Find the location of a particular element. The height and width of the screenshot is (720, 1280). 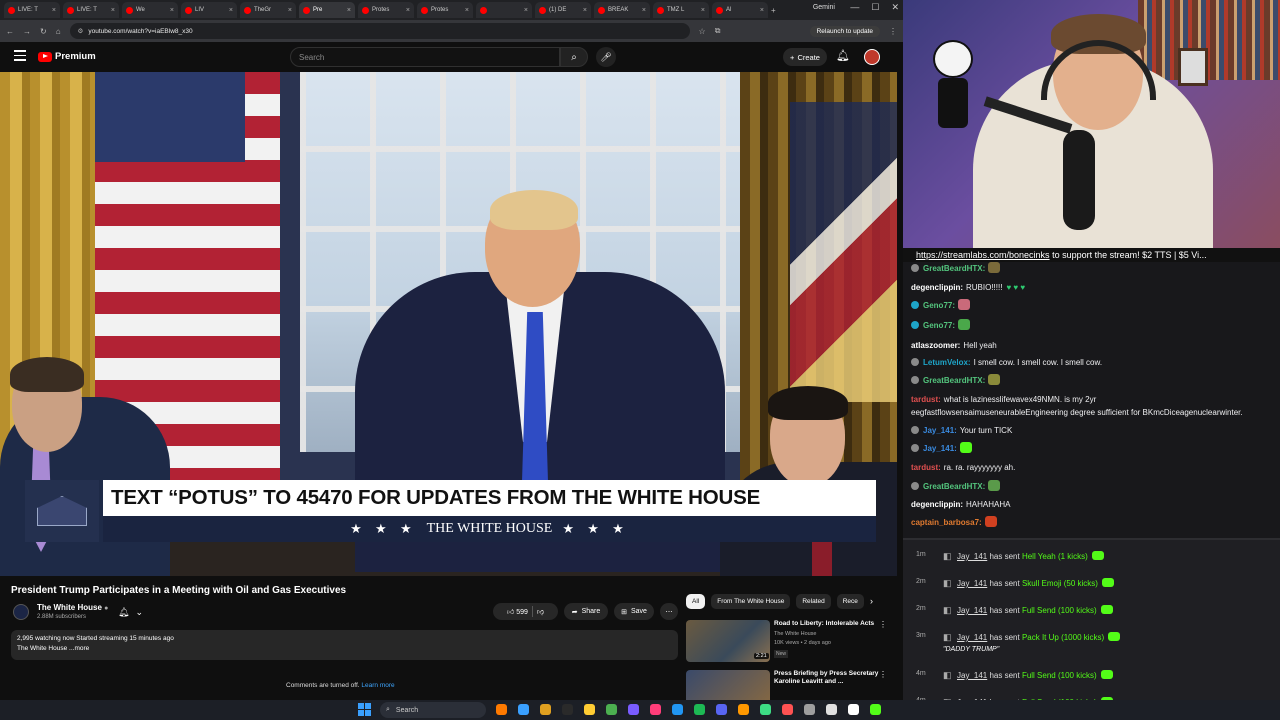

streamlabs-link: https://streamlabs.com/bonecinks is located at coordinates (983, 255).